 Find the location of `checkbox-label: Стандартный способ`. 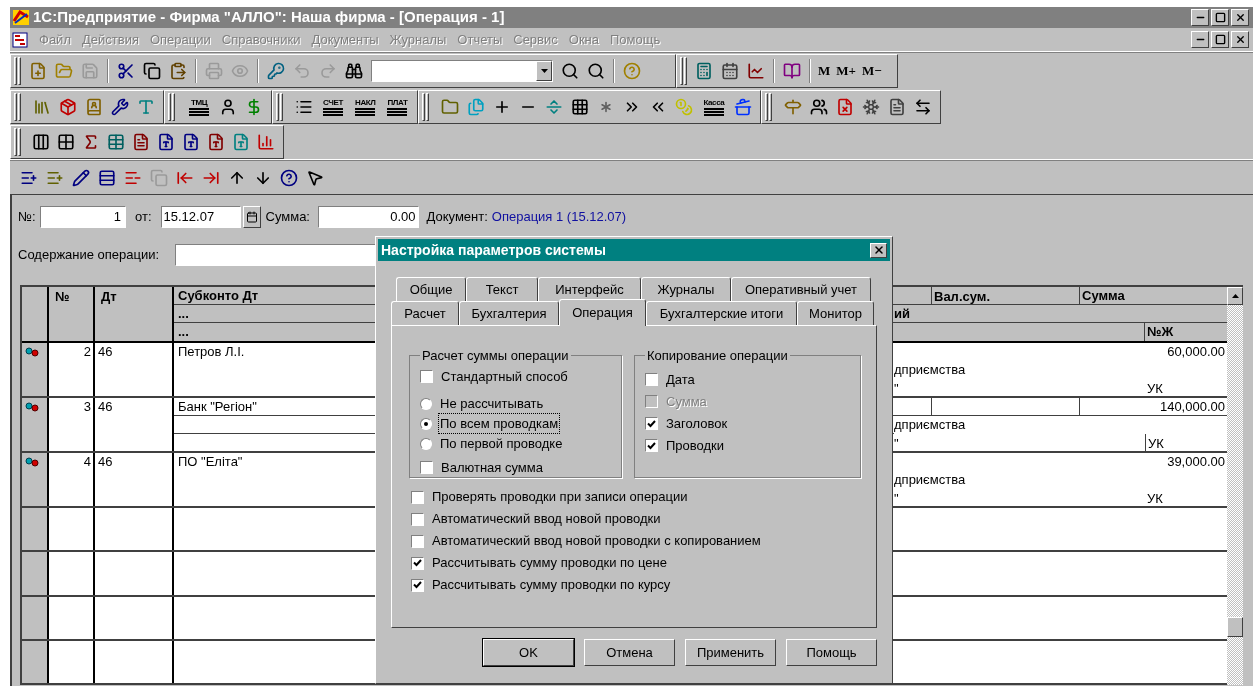

checkbox-label: Стандартный способ is located at coordinates (504, 376).